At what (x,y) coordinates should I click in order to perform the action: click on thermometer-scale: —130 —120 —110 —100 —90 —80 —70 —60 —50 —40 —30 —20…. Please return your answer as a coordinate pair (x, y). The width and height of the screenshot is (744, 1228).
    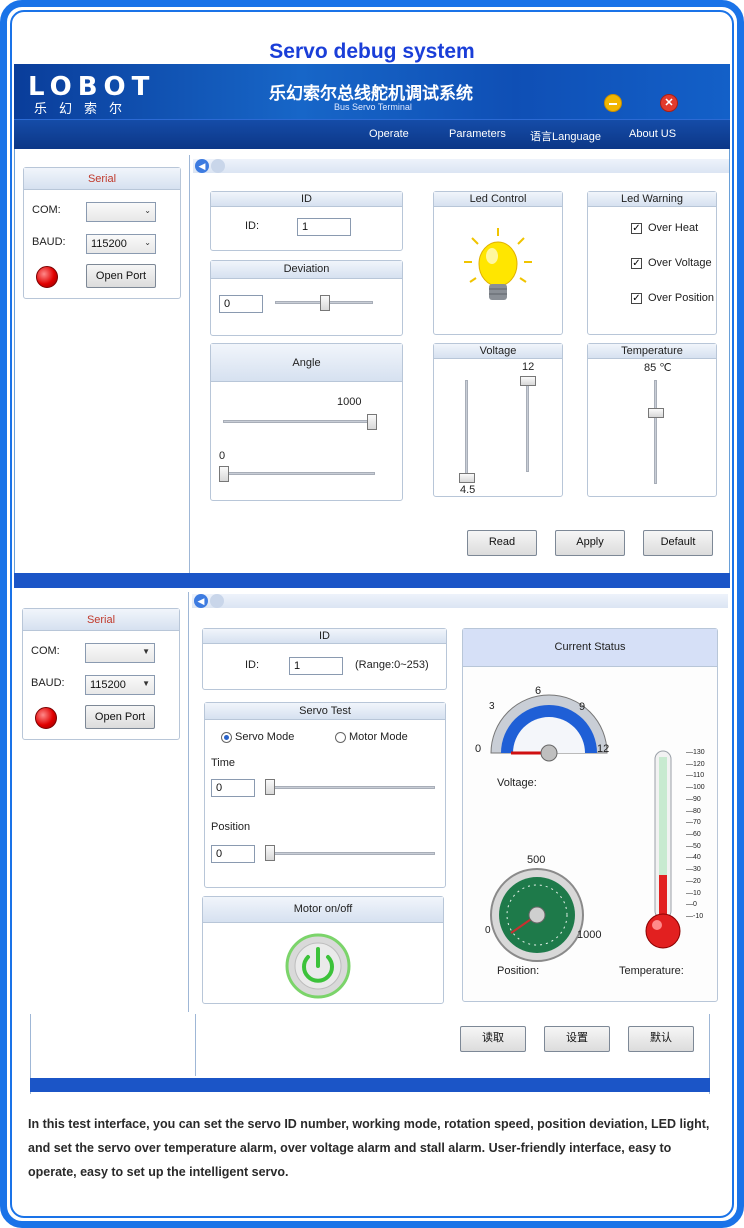
    Looking at the image, I should click on (696, 836).